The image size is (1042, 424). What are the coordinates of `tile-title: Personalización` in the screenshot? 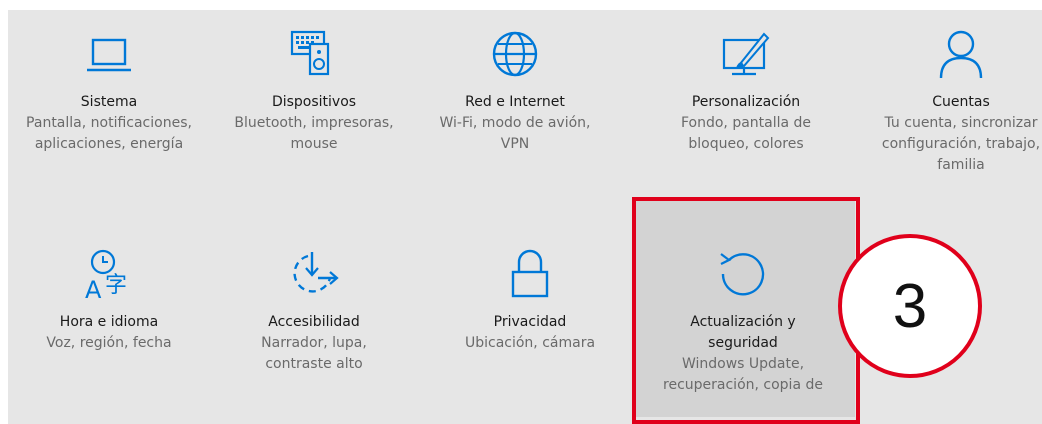 It's located at (746, 102).